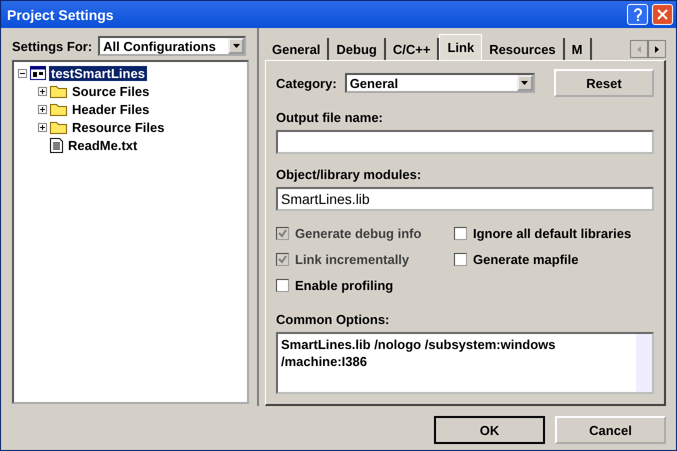 The width and height of the screenshot is (677, 451). I want to click on help-button, so click(637, 14).